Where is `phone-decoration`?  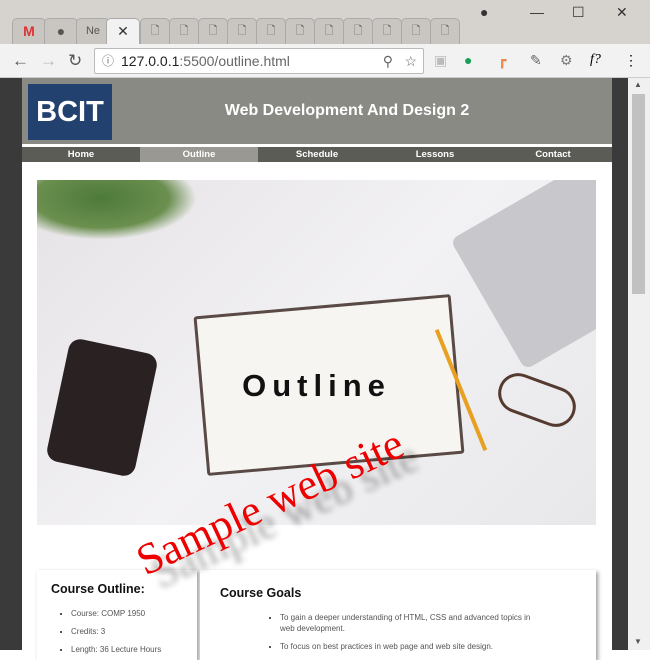 phone-decoration is located at coordinates (102, 407).